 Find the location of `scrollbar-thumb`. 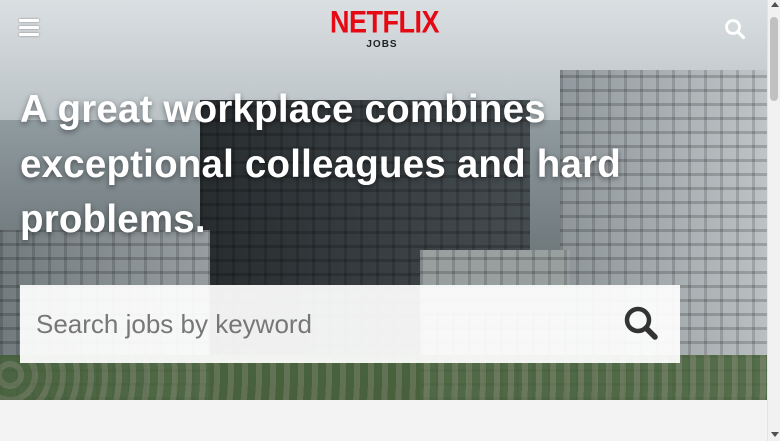

scrollbar-thumb is located at coordinates (774, 59).